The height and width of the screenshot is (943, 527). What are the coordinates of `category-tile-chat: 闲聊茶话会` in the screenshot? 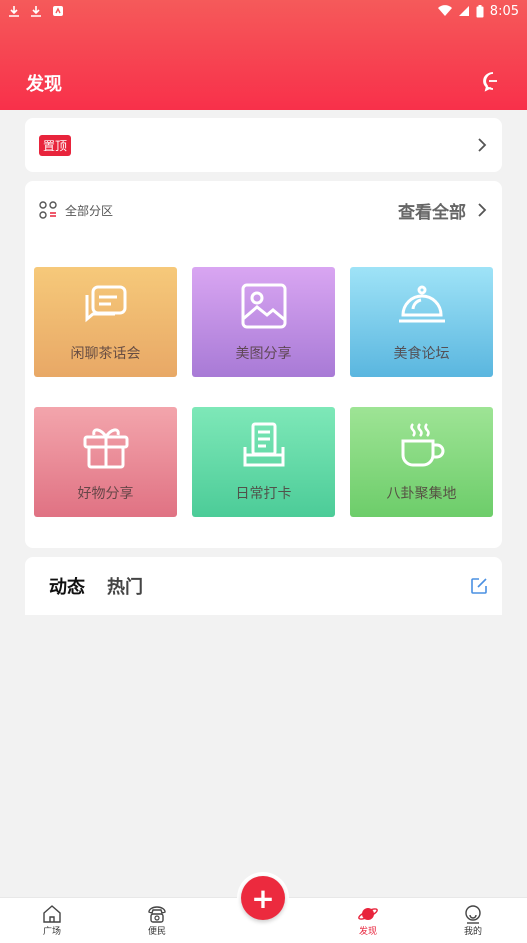 It's located at (105, 322).